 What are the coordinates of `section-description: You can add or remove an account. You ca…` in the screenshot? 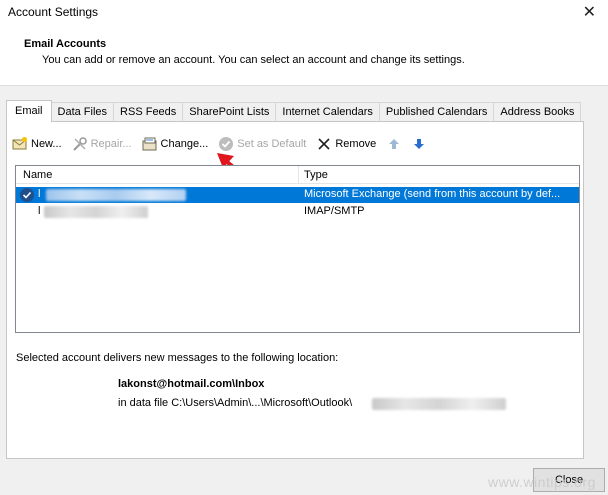 It's located at (253, 60).